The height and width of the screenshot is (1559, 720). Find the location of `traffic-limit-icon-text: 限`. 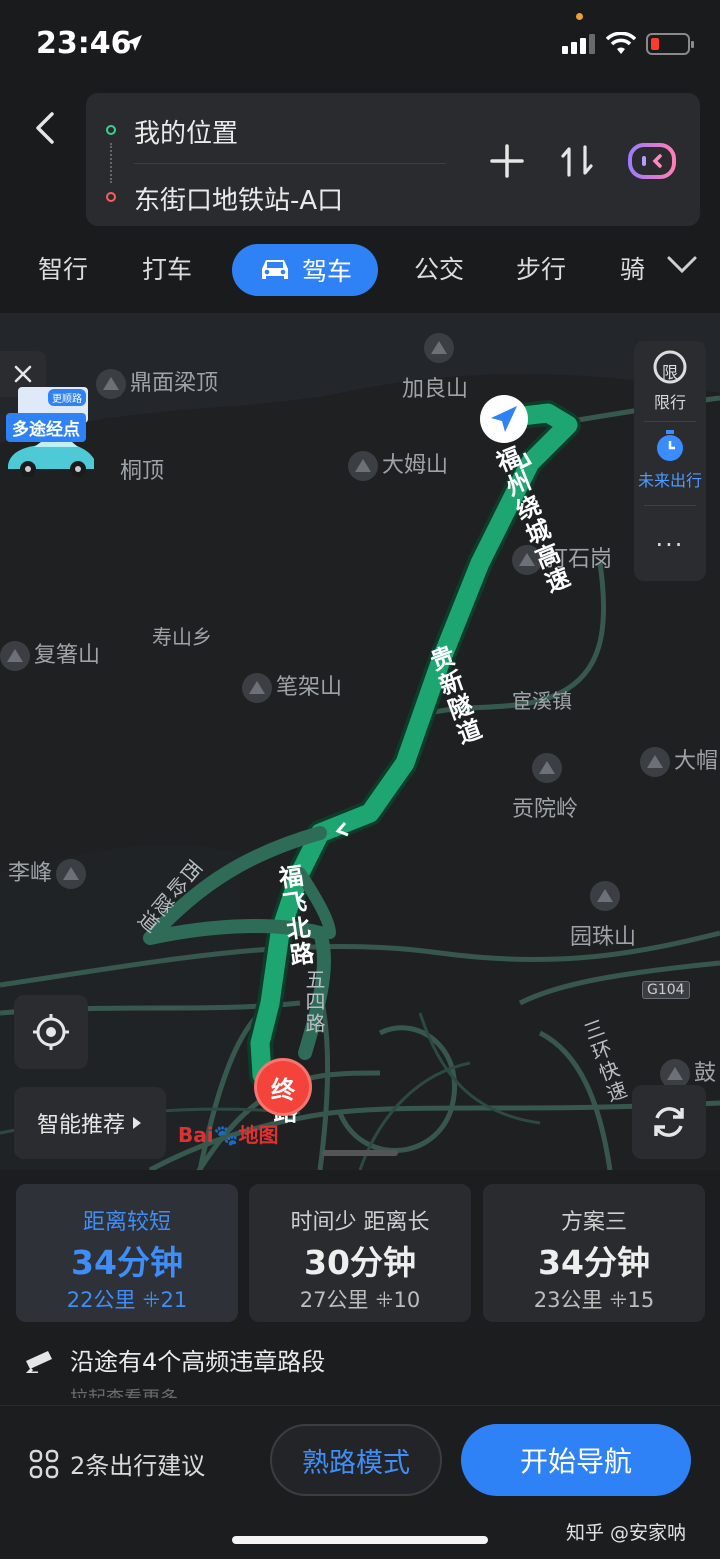

traffic-limit-icon-text: 限 is located at coordinates (669, 372).